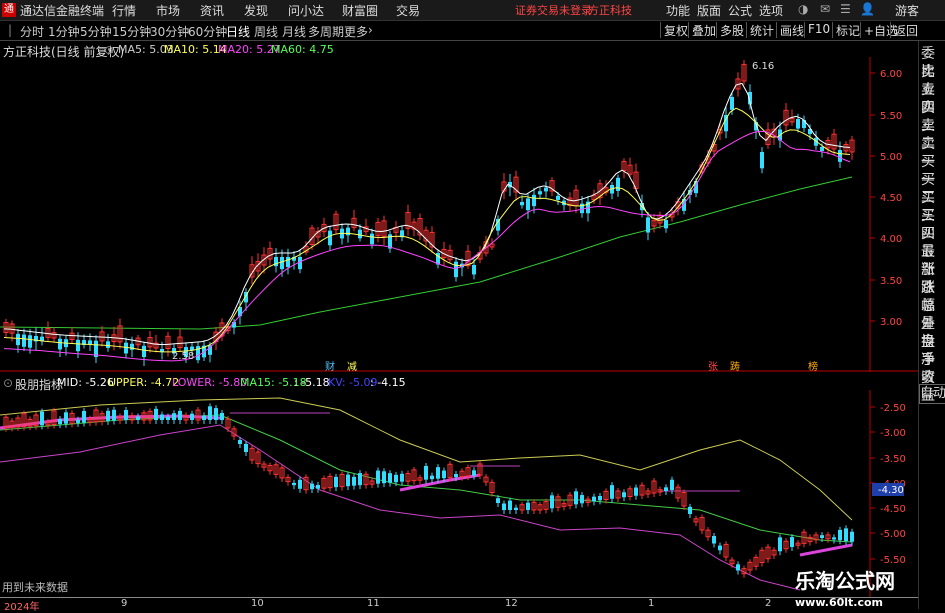 This screenshot has width=945, height=613. I want to click on btn-f10: F10, so click(818, 30).